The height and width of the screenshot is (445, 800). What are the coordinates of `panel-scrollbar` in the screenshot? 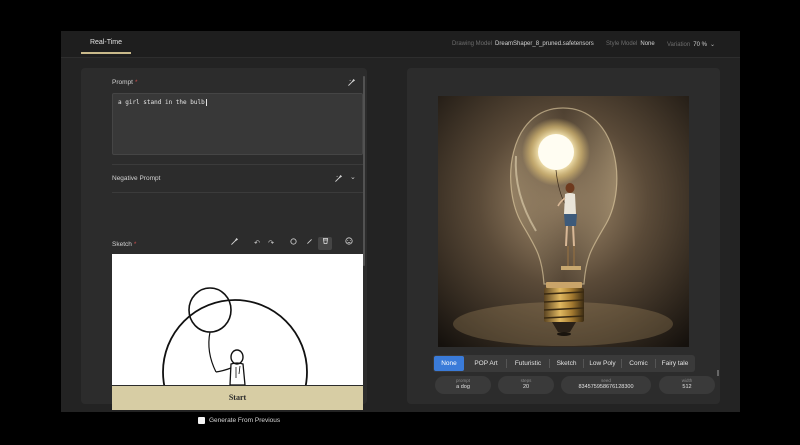 It's located at (364, 171).